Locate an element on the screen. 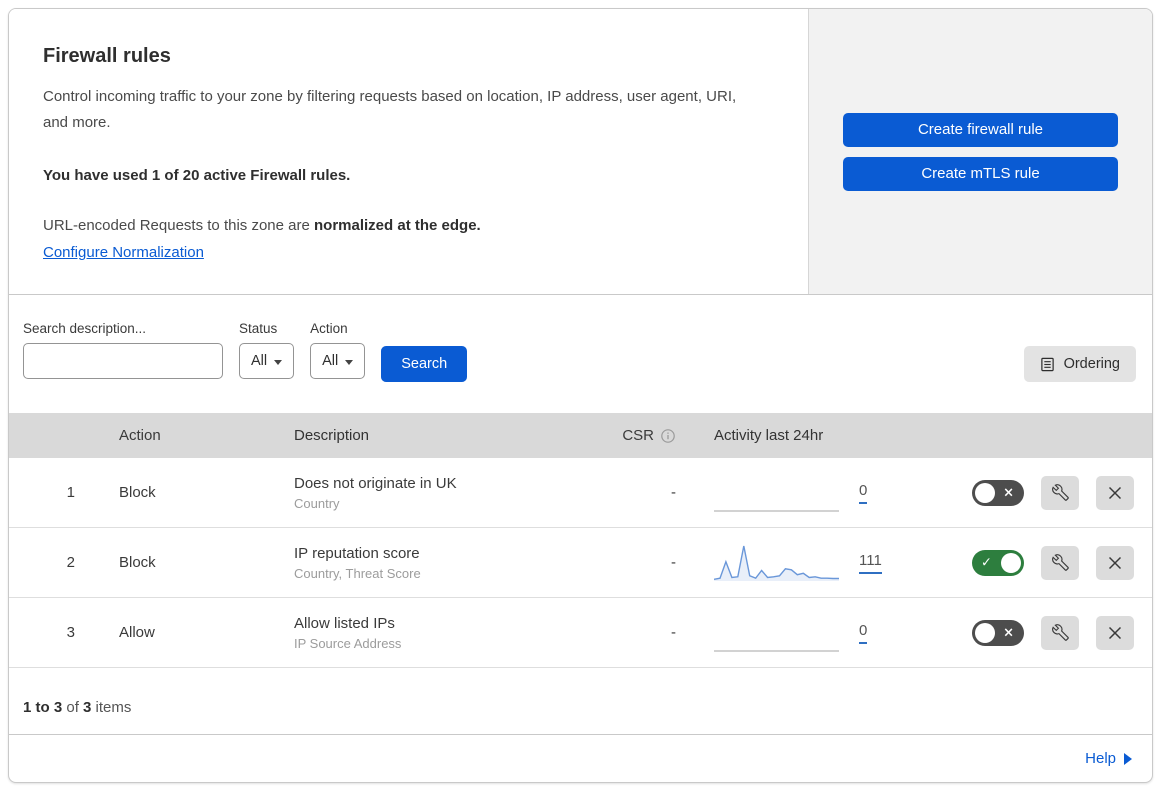 The width and height of the screenshot is (1161, 791). ordering-button-label: Ordering is located at coordinates (1091, 364).